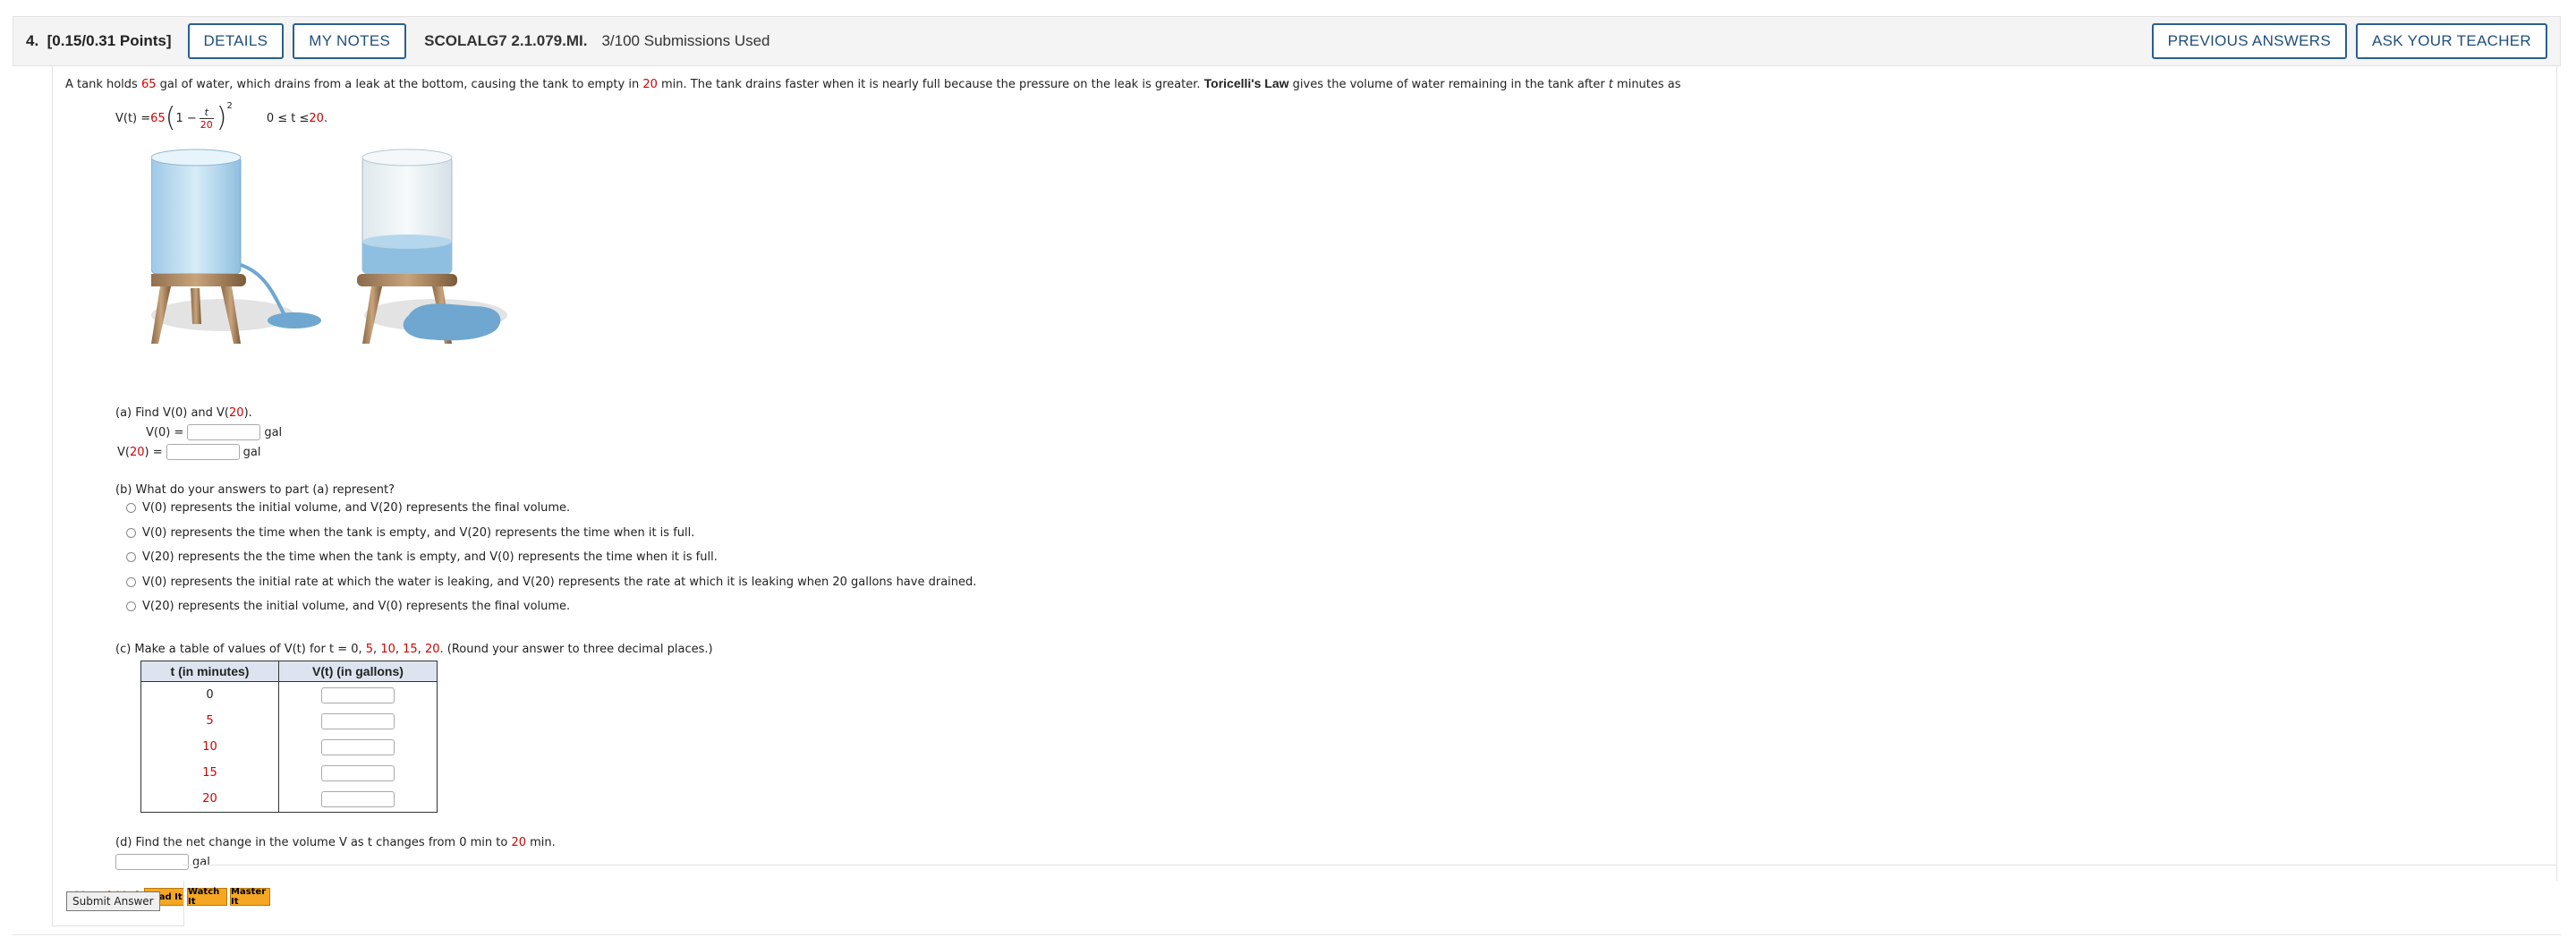 The height and width of the screenshot is (938, 2576). Describe the element at coordinates (1287, 934) in the screenshot. I see `footer-divider` at that location.